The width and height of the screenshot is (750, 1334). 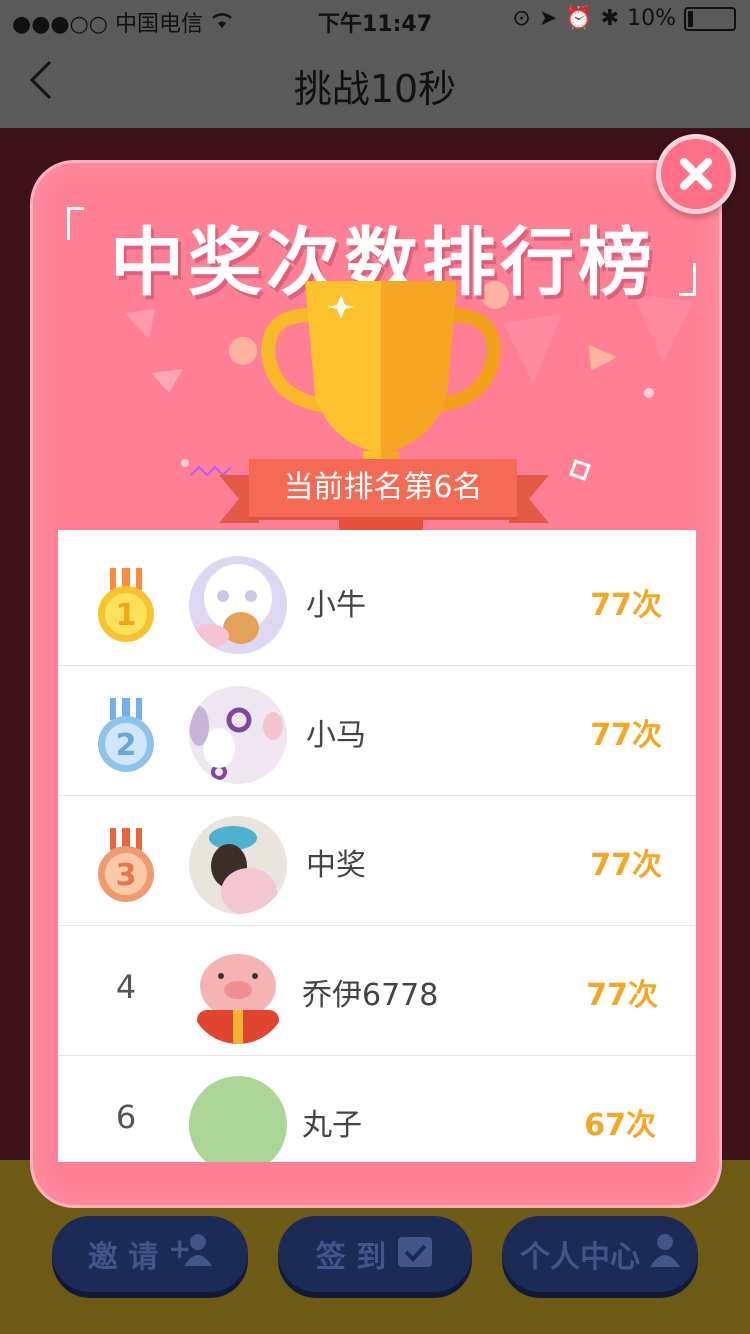 I want to click on leaderboard-row: 4 乔伊6778 77次, so click(x=377, y=991).